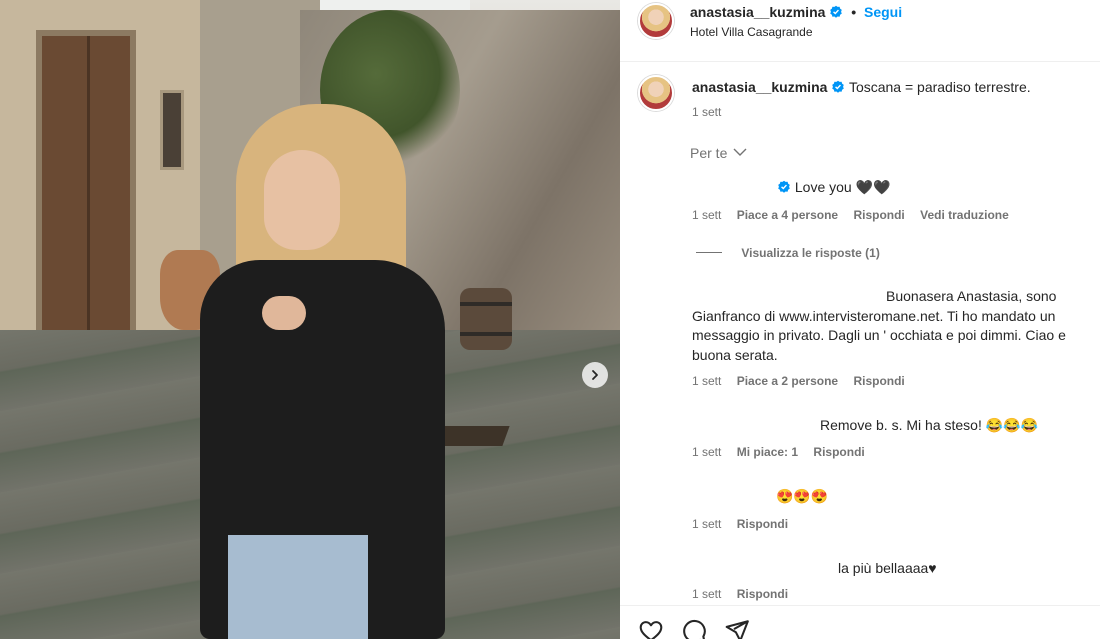 This screenshot has width=1100, height=639. I want to click on comment-1: Love you 🖤🖤, so click(833, 187).